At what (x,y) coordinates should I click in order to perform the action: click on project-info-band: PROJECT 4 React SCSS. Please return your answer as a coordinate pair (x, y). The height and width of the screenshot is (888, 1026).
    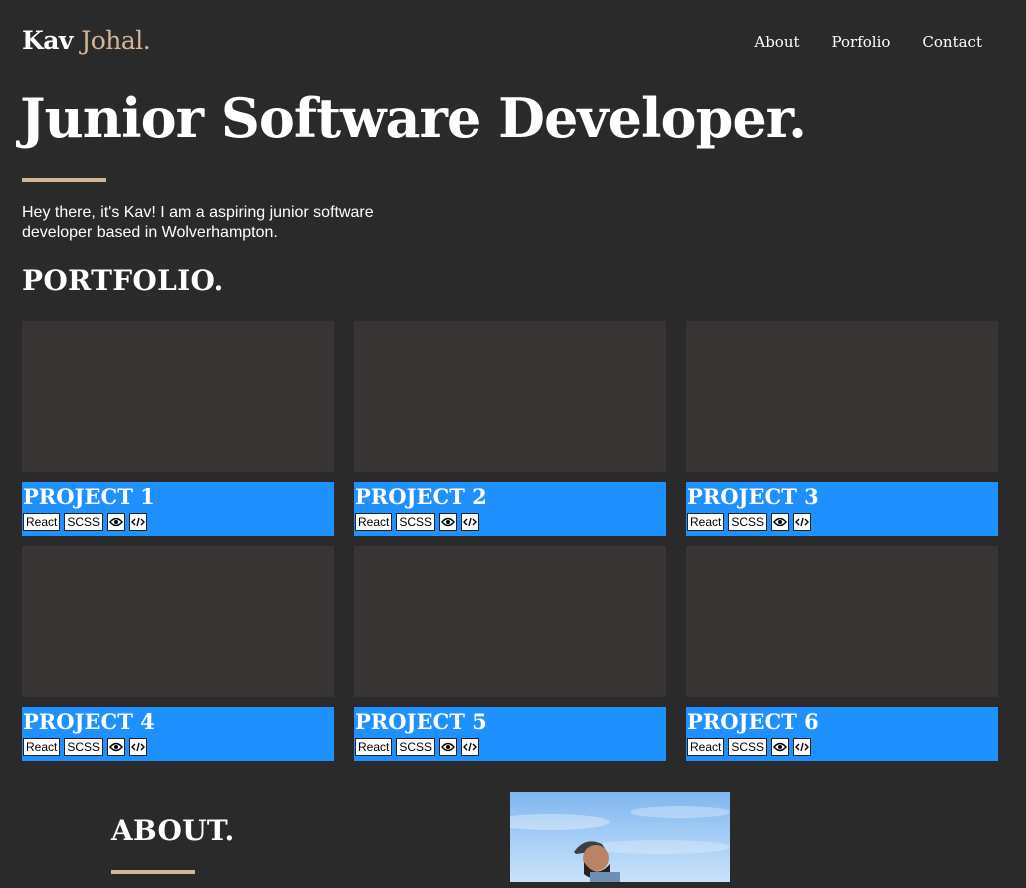
    Looking at the image, I should click on (178, 734).